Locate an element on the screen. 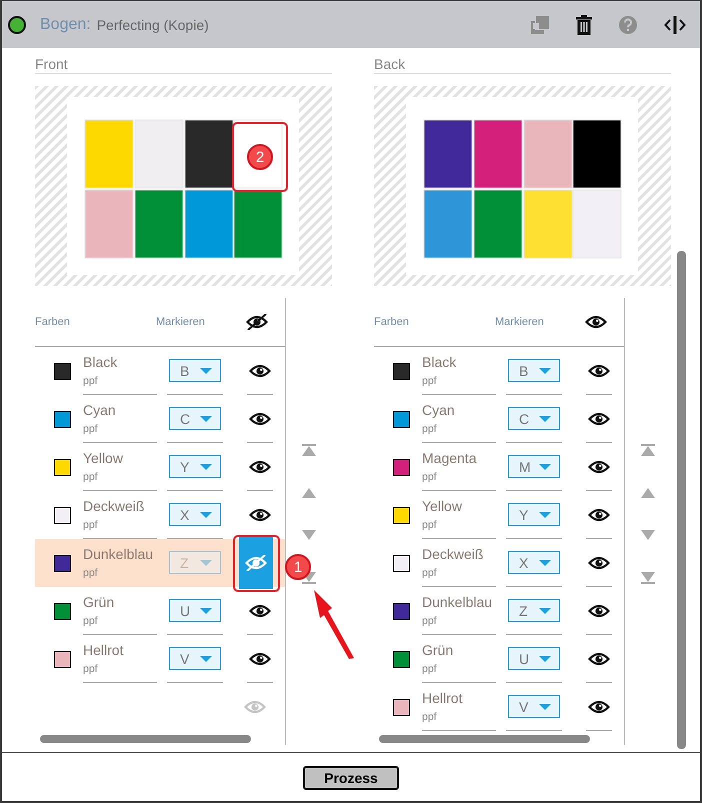 The width and height of the screenshot is (702, 803). sheet-title: Perfecting (Kopie) is located at coordinates (152, 24).